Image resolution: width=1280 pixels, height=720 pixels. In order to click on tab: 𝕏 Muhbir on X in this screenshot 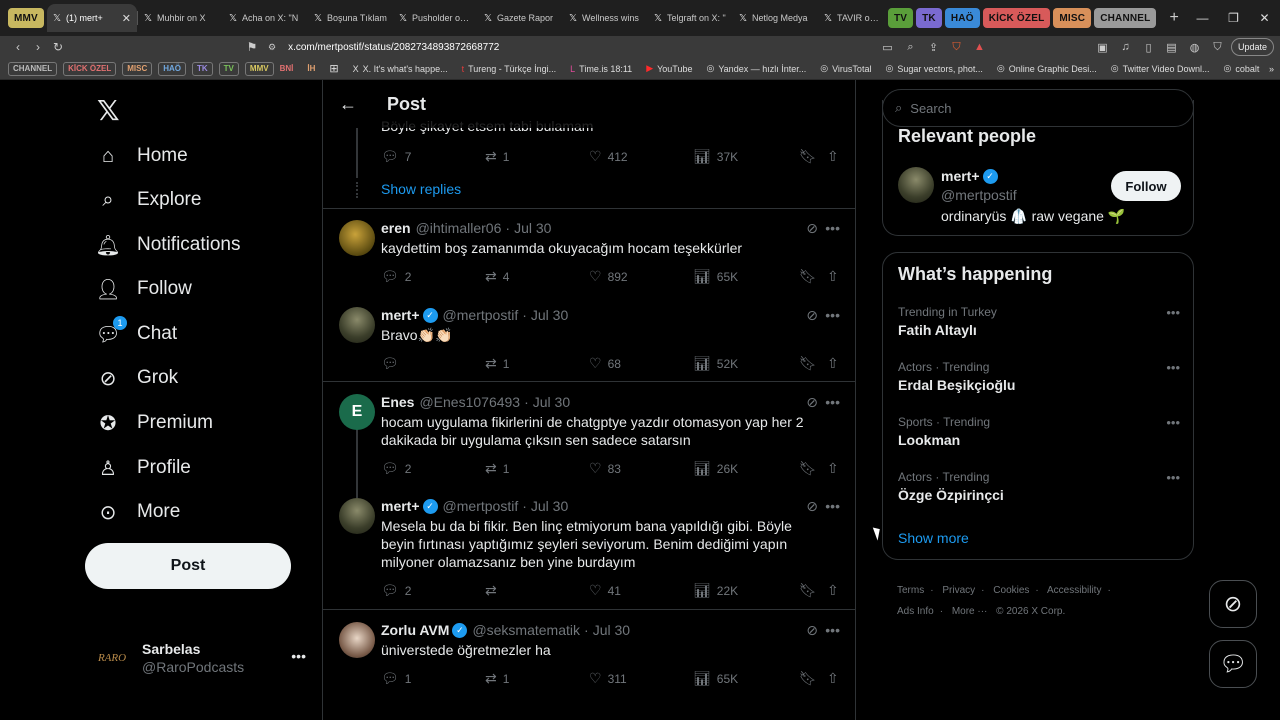, I will do `click(180, 18)`.